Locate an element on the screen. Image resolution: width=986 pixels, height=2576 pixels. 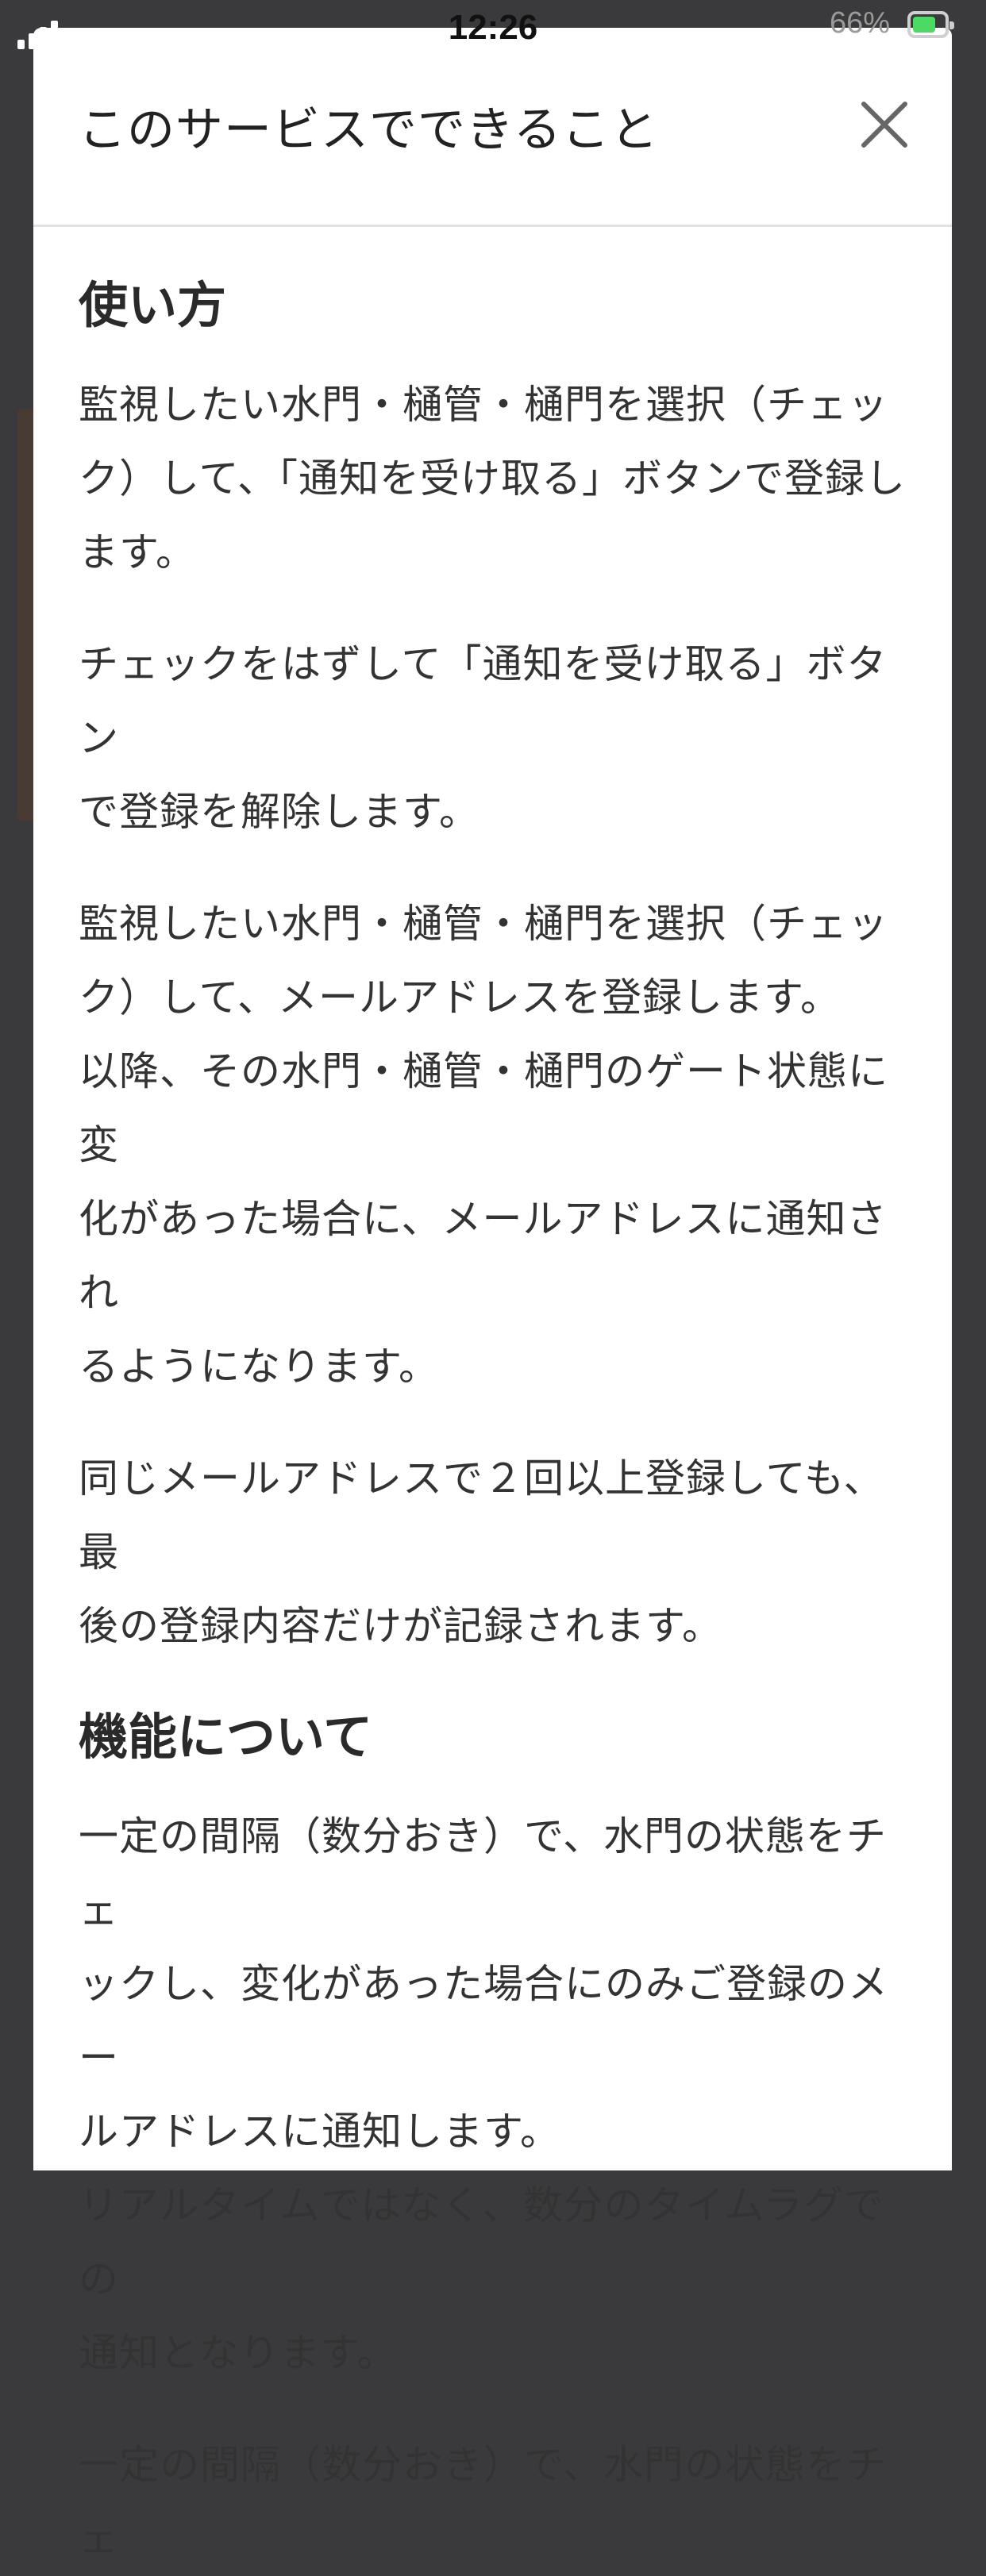
status-bar: 12:26 66% is located at coordinates (493, 28).